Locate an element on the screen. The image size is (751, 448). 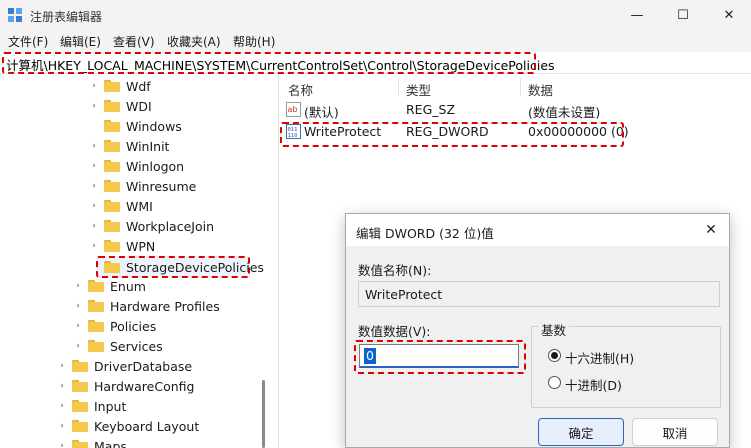
window-title: 注册表编辑器 is located at coordinates (66, 17).